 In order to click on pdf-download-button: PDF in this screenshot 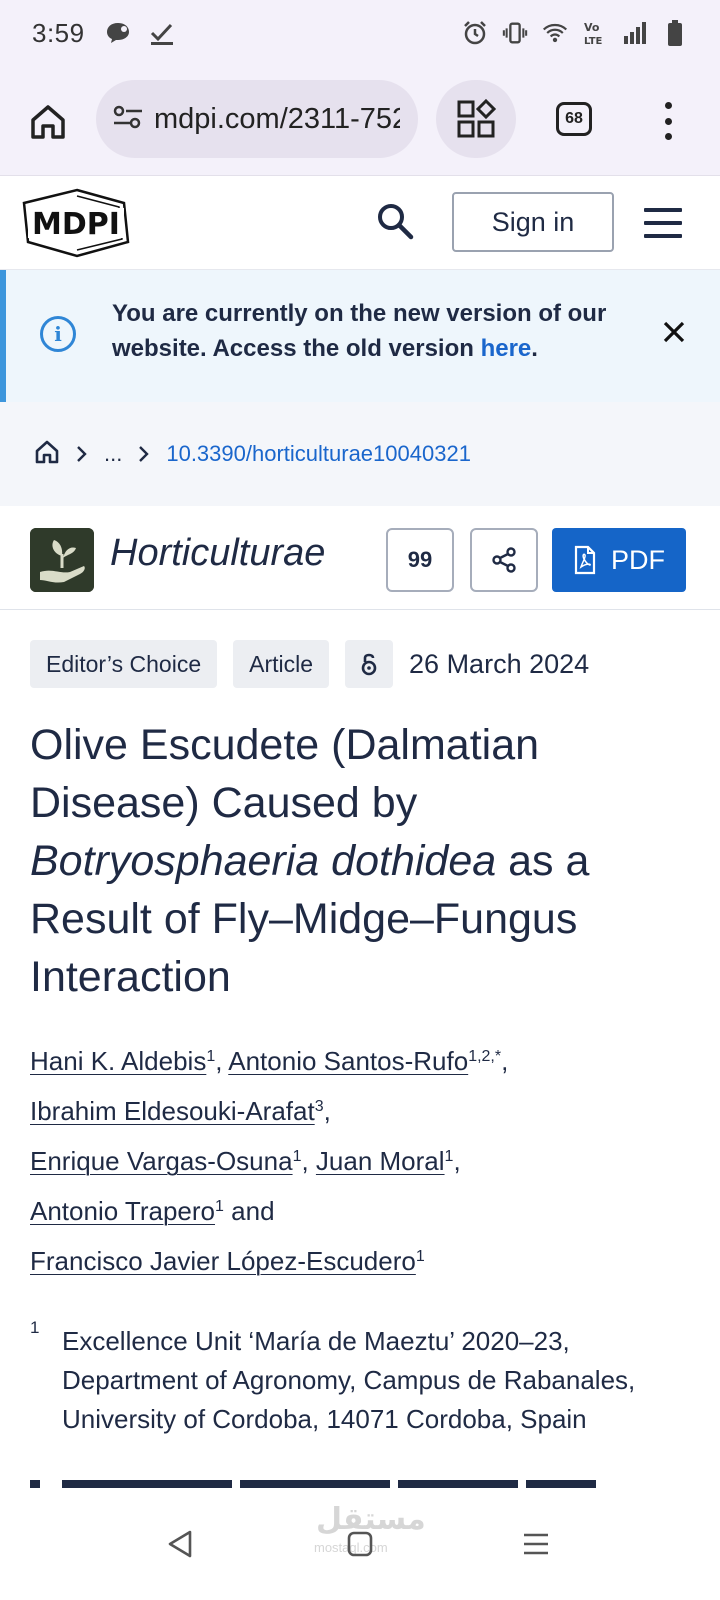, I will do `click(619, 560)`.